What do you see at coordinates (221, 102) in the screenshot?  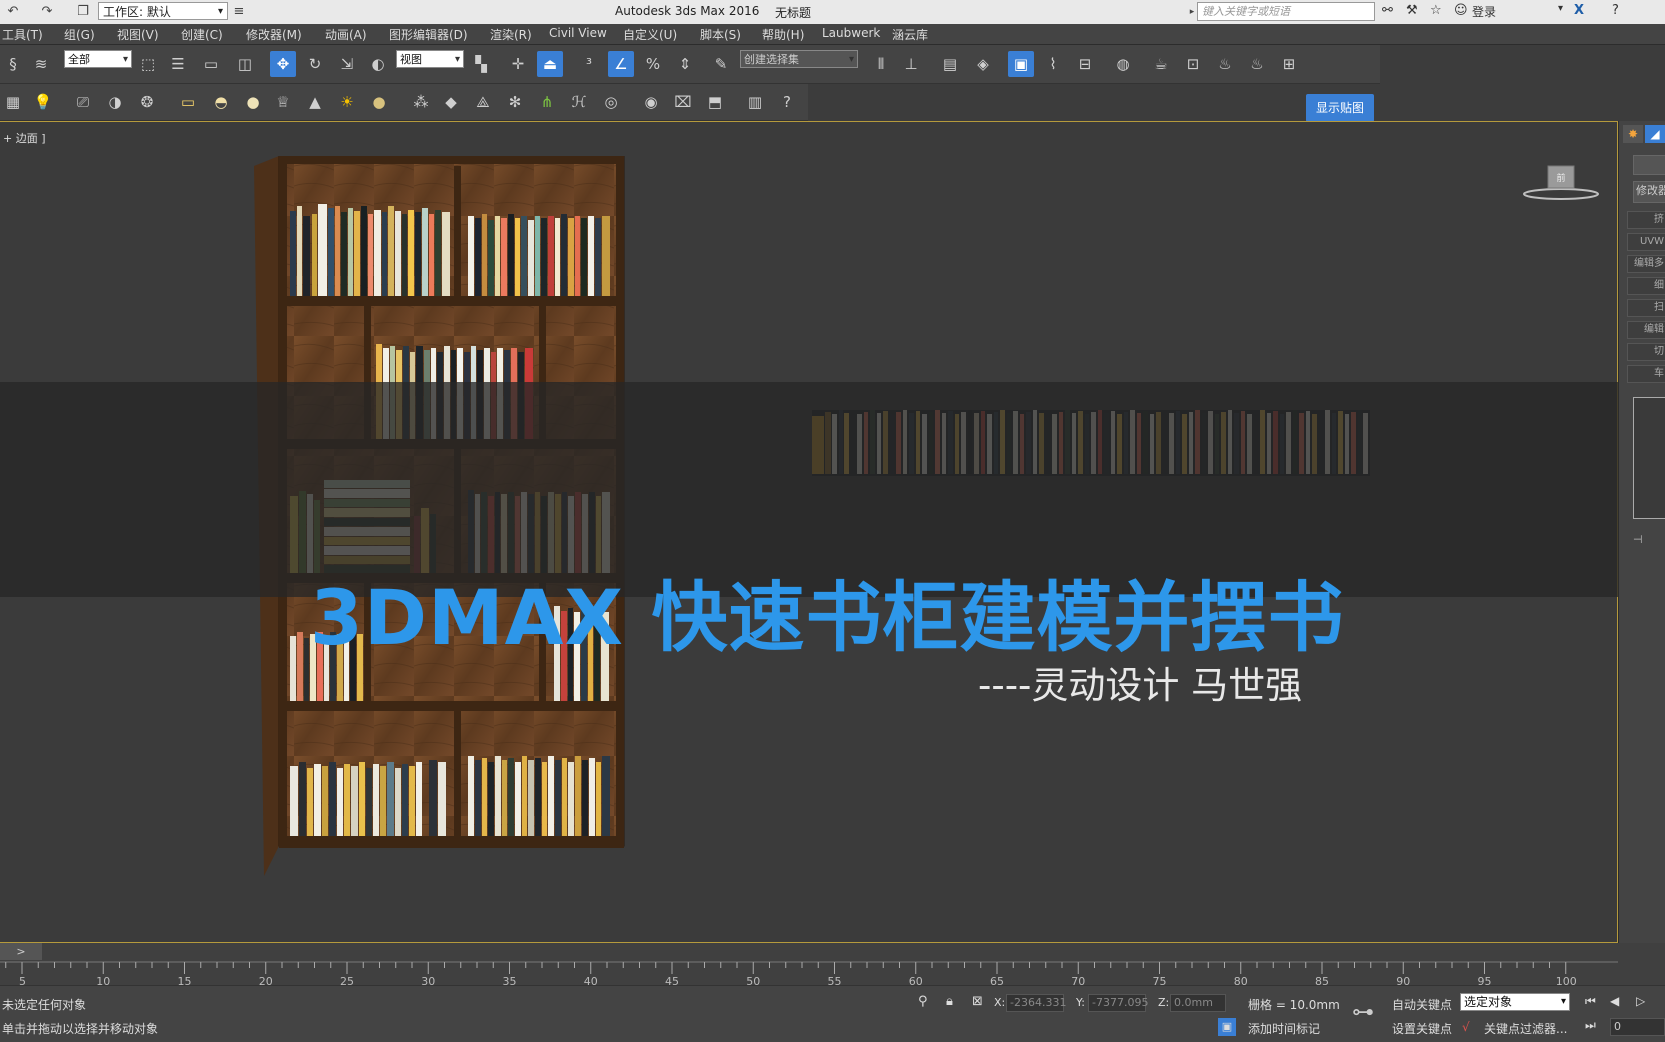 I see `dome-light-icon: ◓` at bounding box center [221, 102].